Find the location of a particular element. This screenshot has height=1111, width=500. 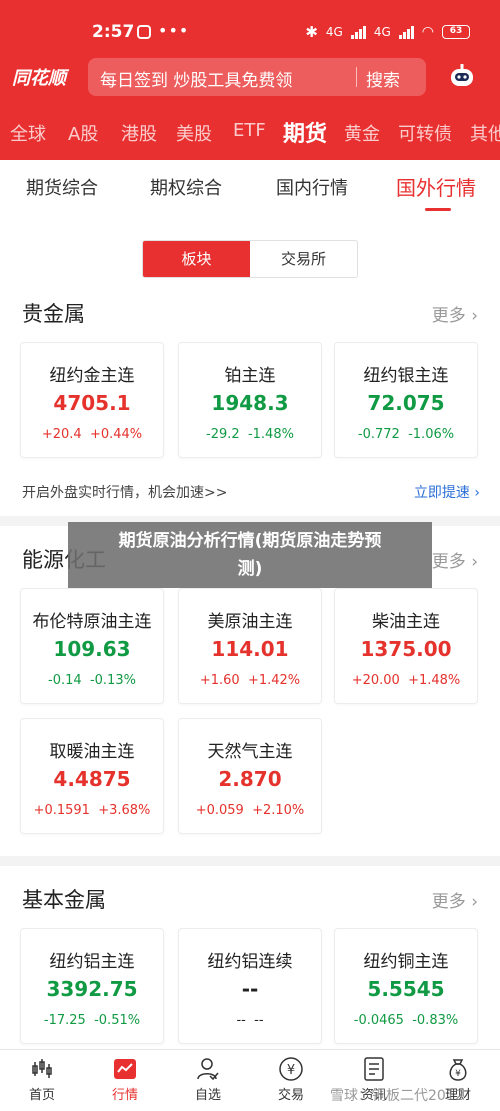

contract-price: 3392.75 is located at coordinates (92, 989).